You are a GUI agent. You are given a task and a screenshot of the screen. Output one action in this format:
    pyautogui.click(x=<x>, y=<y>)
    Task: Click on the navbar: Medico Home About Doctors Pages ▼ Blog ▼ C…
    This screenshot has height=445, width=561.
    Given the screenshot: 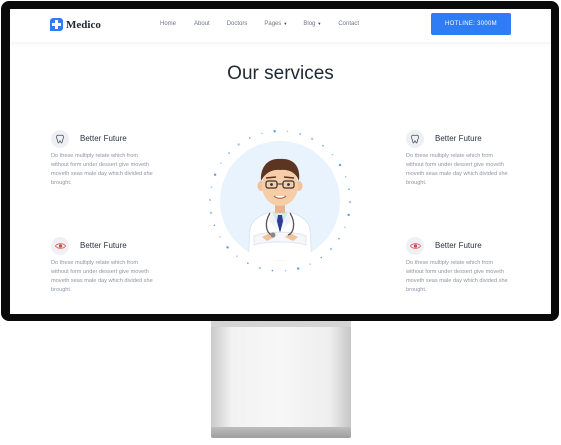 What is the action you would take?
    pyautogui.click(x=280, y=25)
    